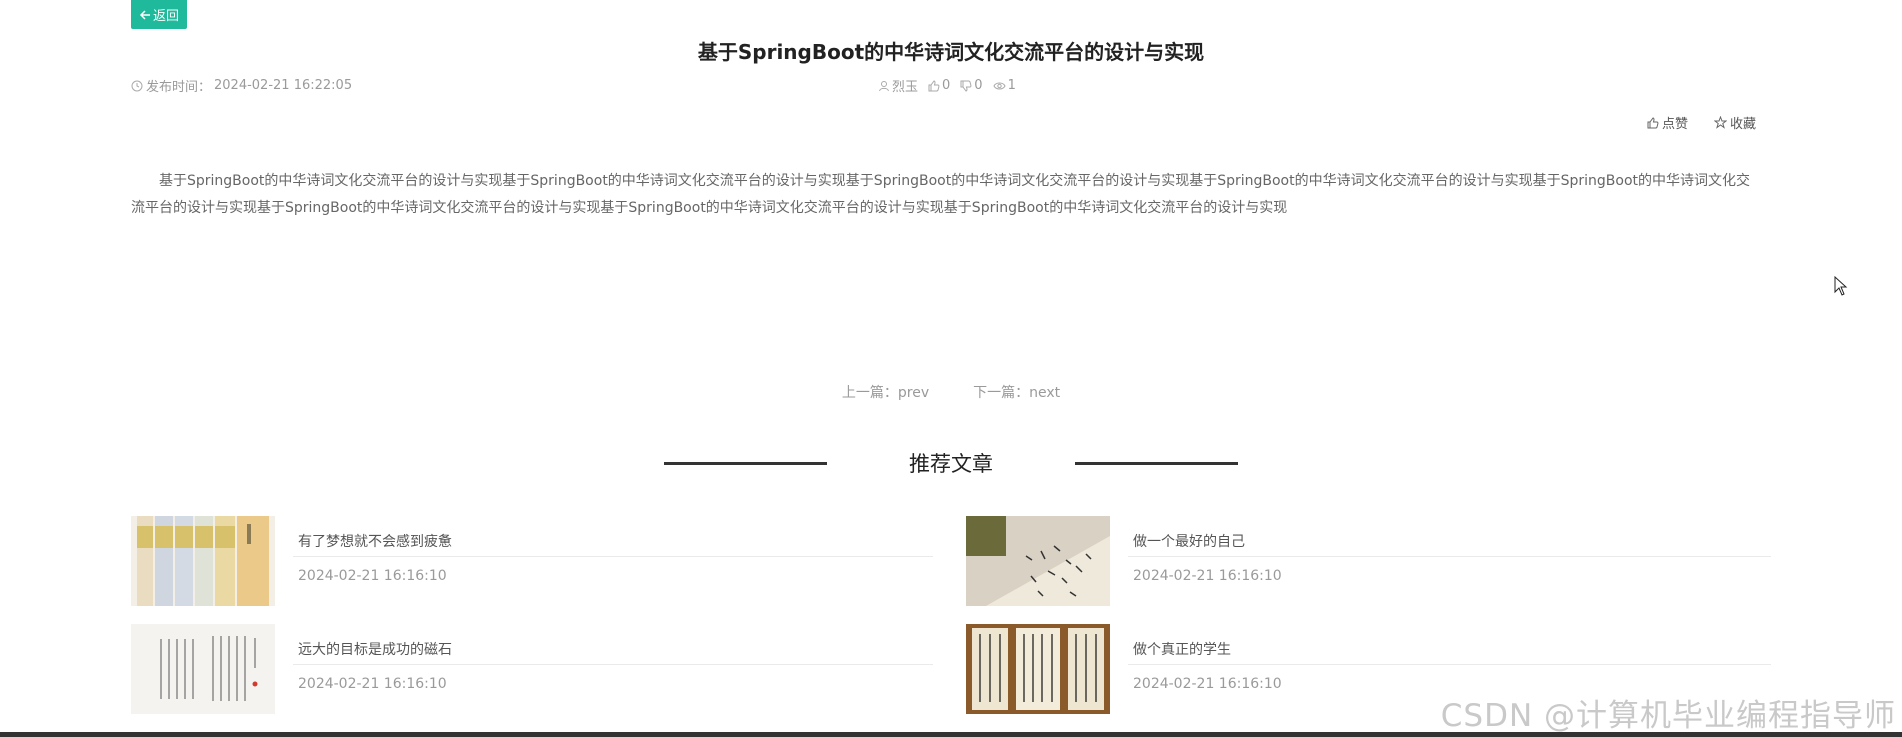  I want to click on next-label: 下一篇：, so click(1001, 393).